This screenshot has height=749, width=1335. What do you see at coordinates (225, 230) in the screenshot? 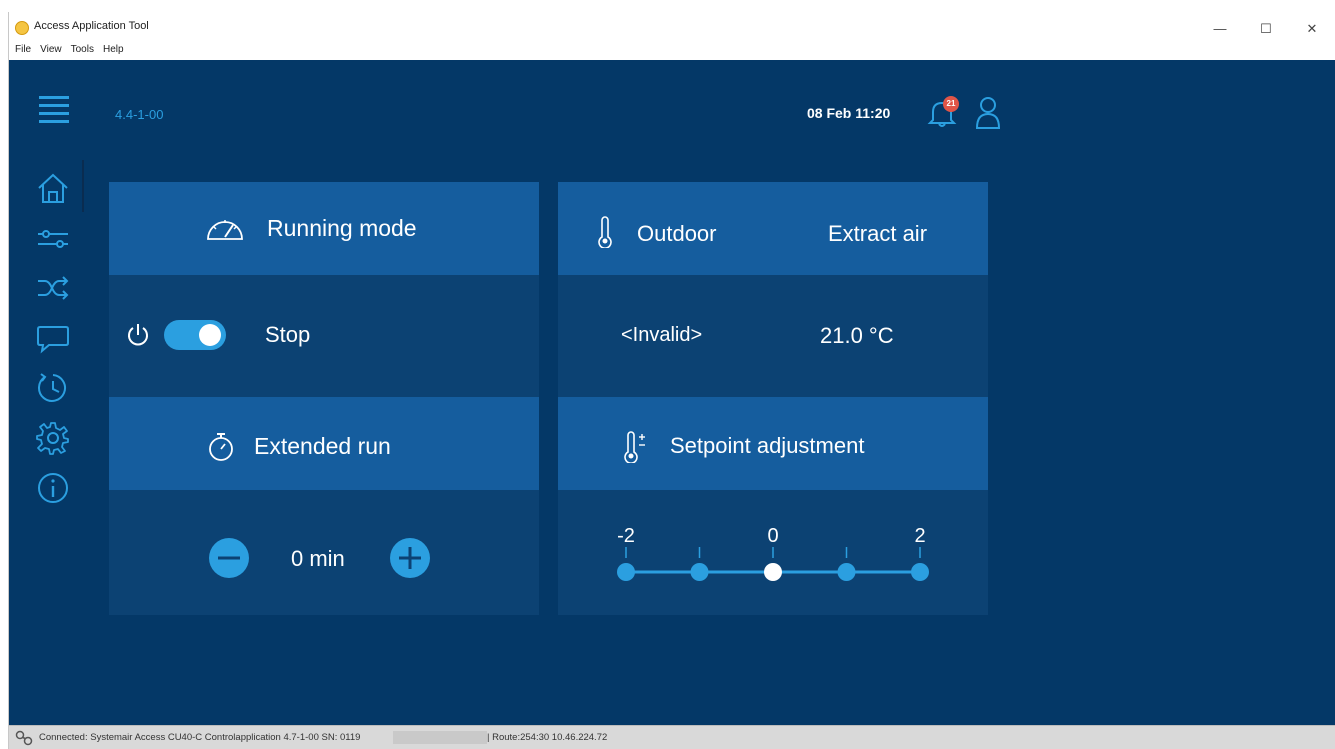
I see `speedometer-icon` at bounding box center [225, 230].